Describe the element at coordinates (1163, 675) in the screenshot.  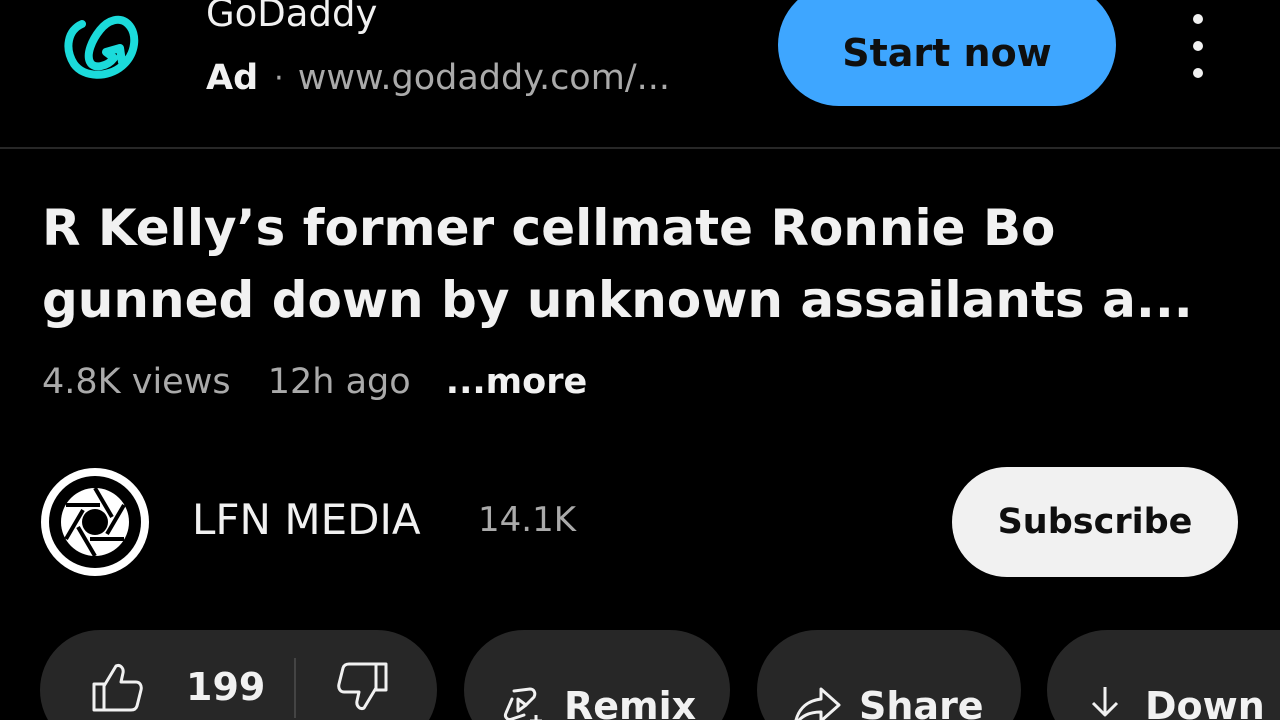
I see `download-button: Down` at that location.